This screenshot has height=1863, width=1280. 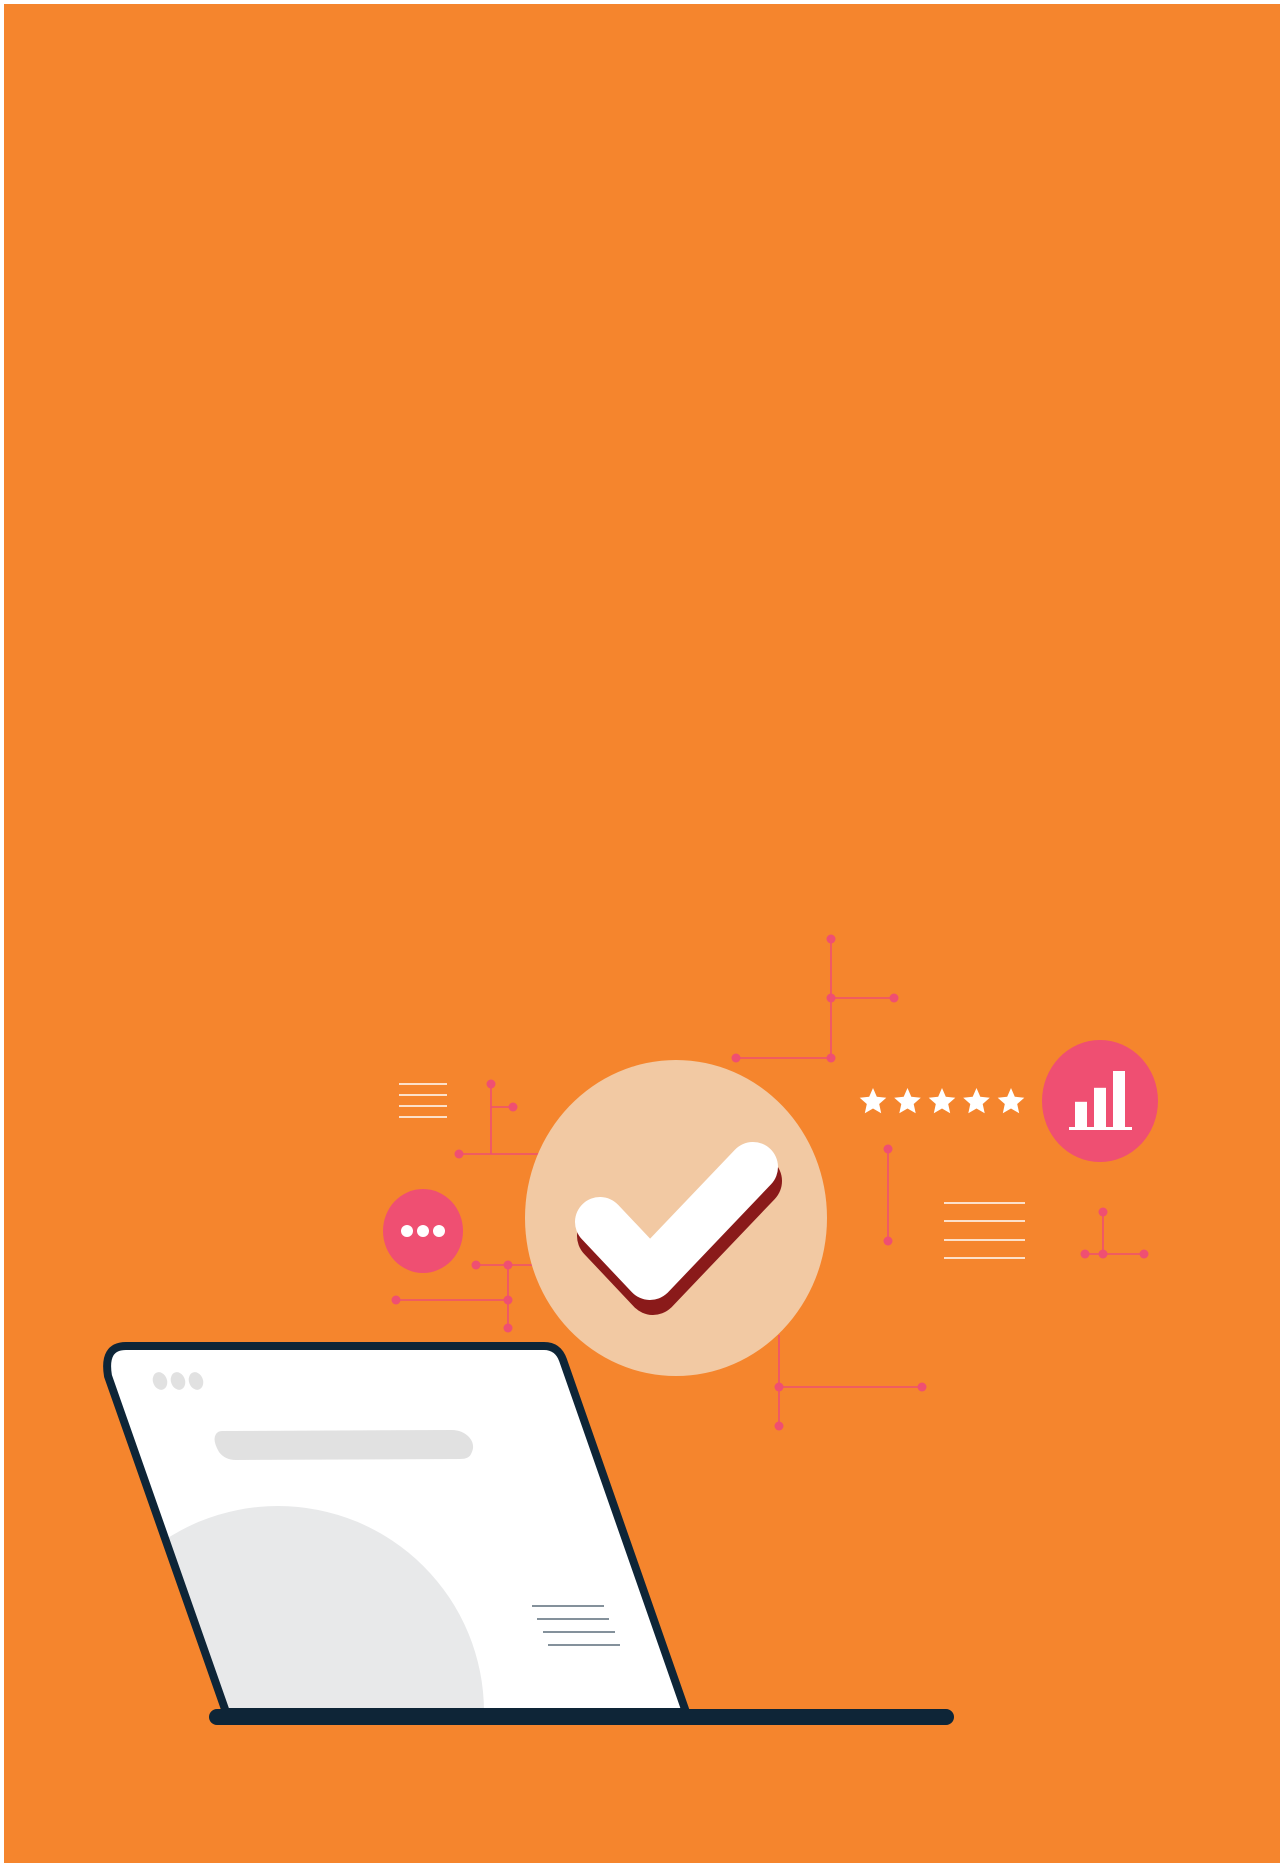 I want to click on checkmark-badge, so click(x=676, y=1218).